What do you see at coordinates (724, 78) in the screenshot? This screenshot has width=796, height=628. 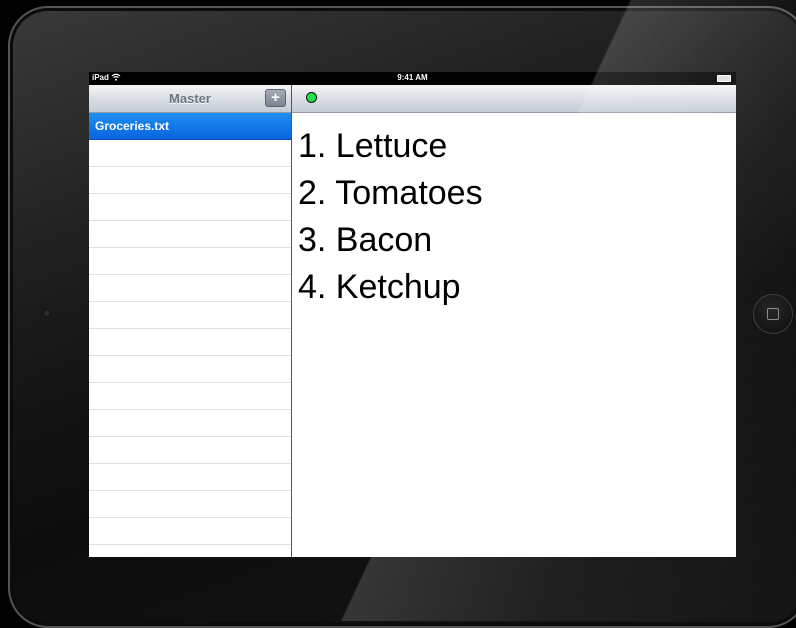 I see `battery-icon` at bounding box center [724, 78].